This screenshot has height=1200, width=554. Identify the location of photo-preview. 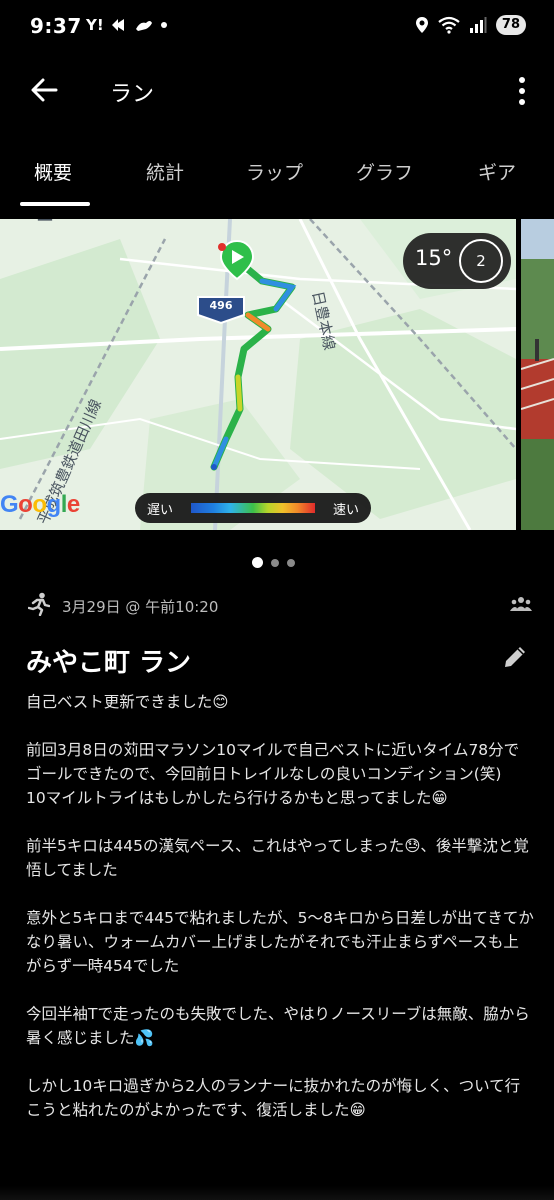
(537, 374).